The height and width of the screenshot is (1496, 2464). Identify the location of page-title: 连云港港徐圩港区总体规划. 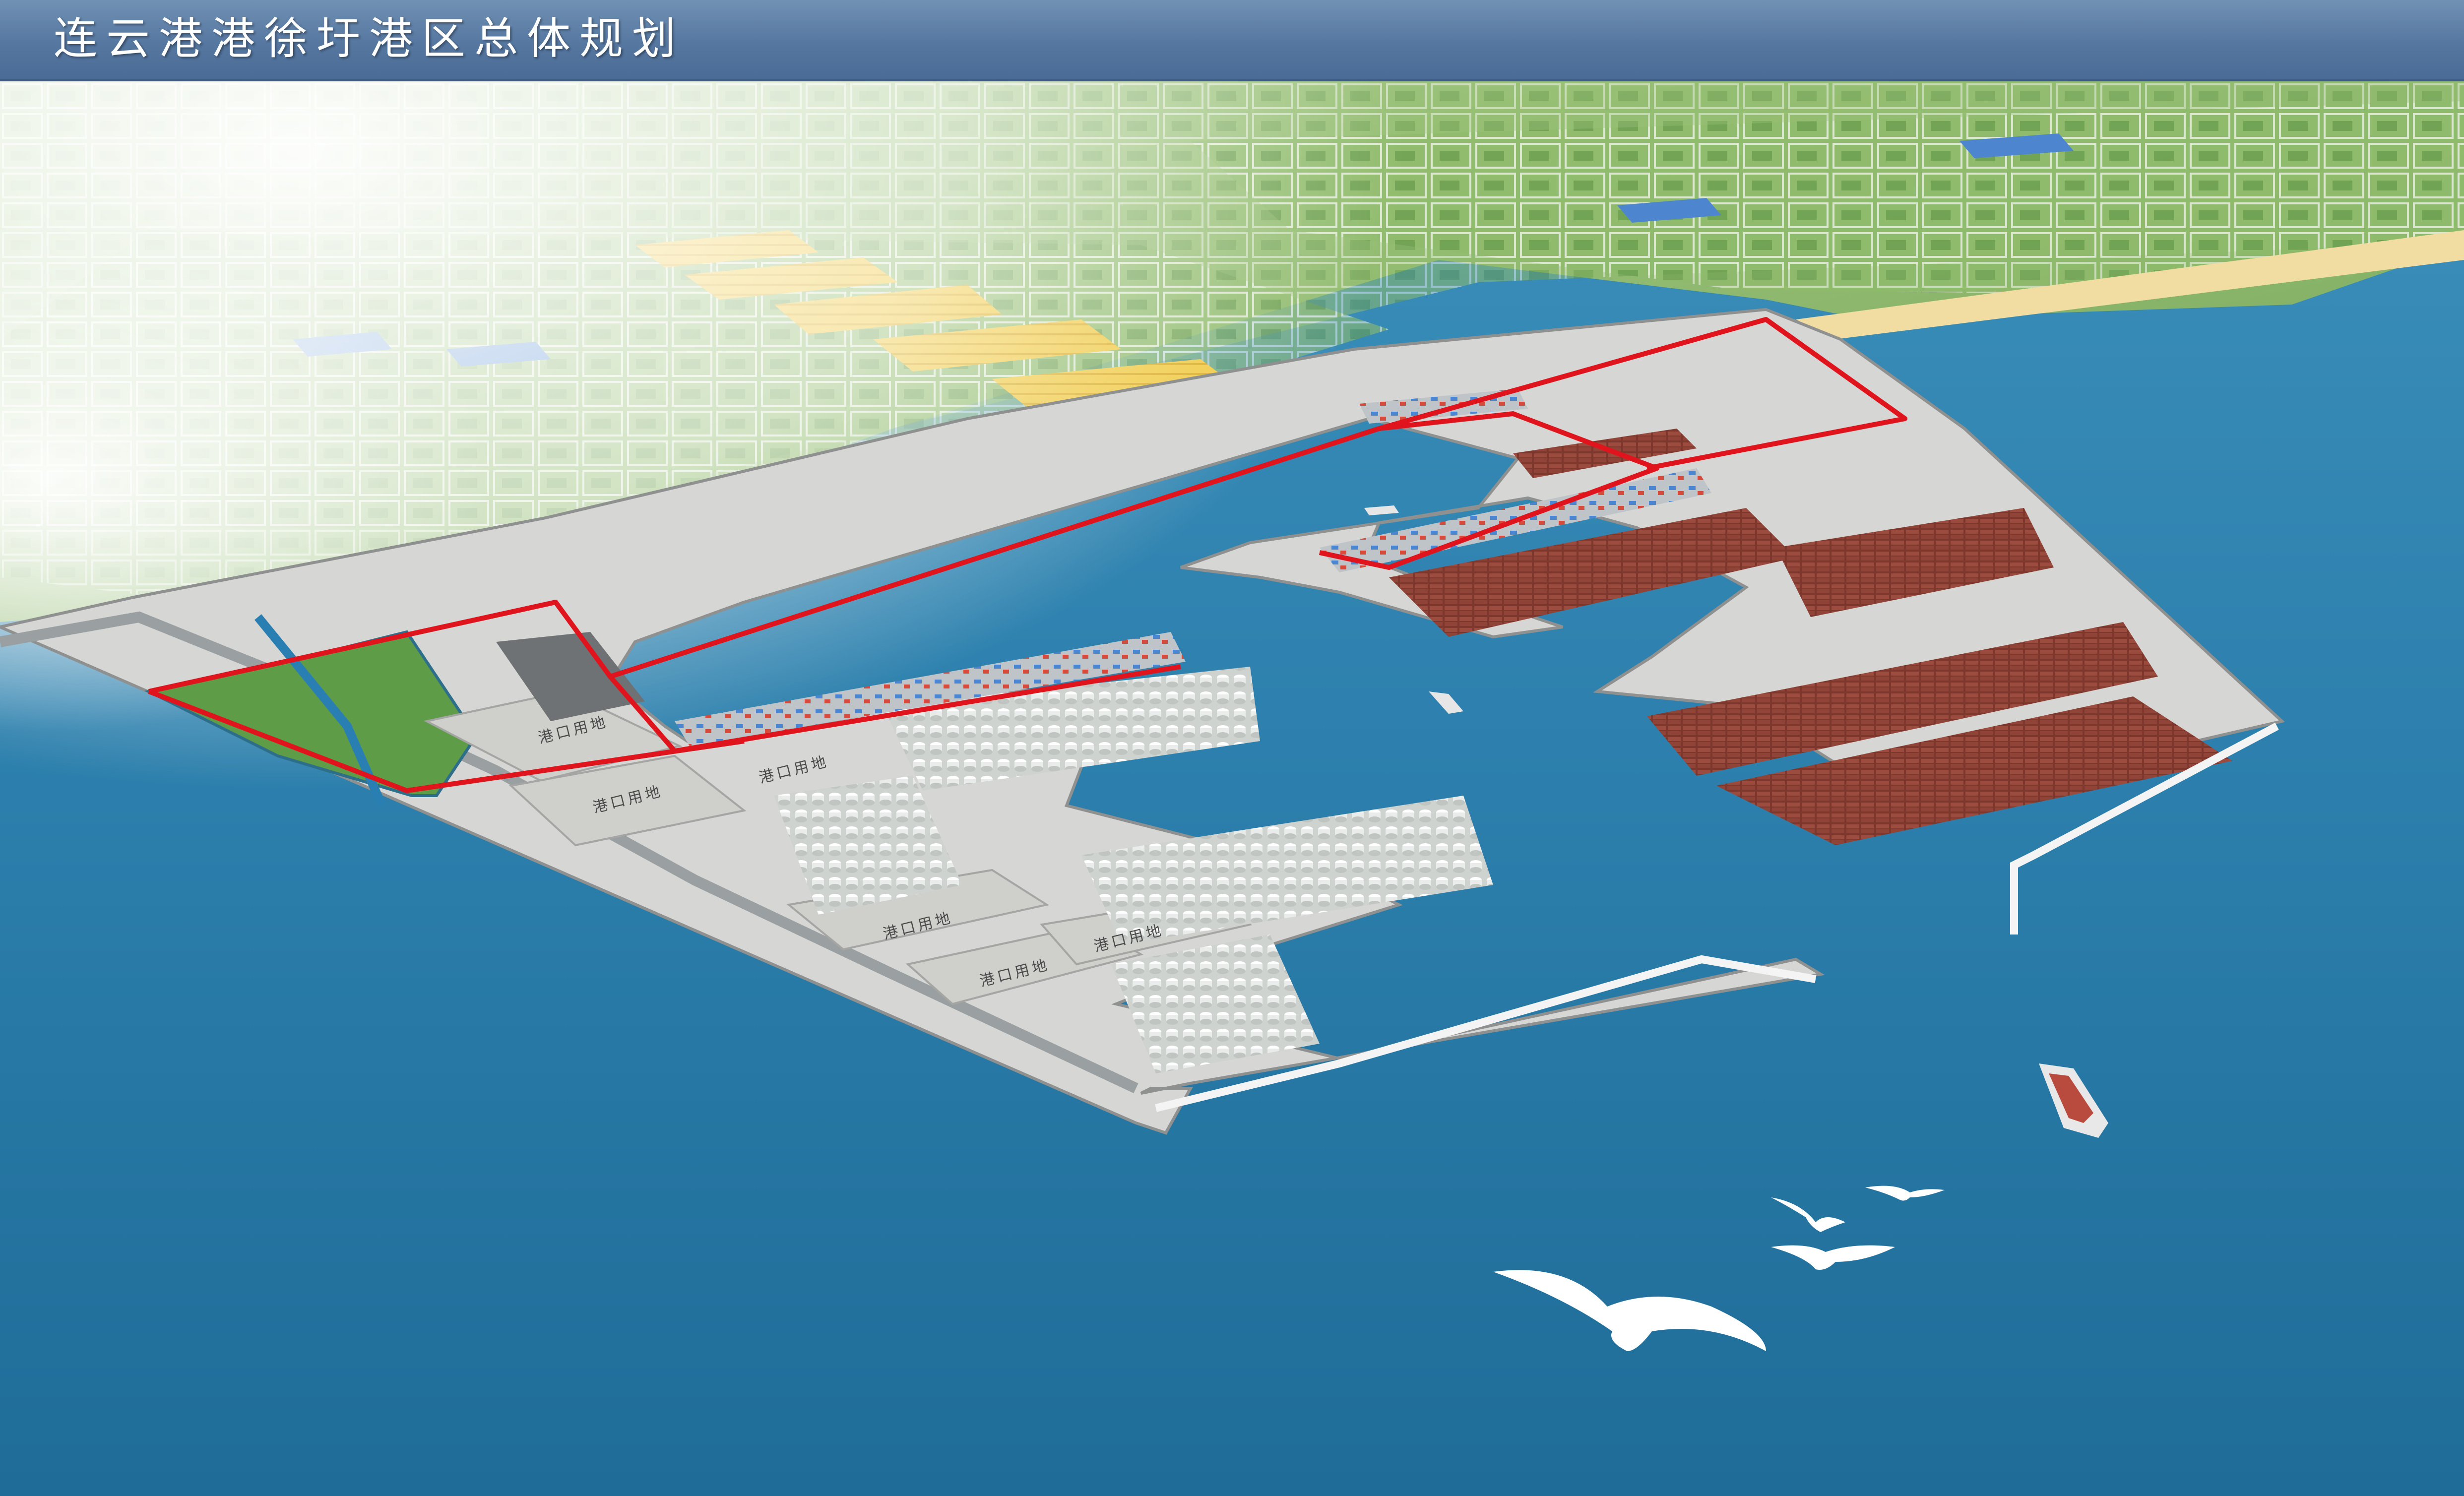
(370, 38).